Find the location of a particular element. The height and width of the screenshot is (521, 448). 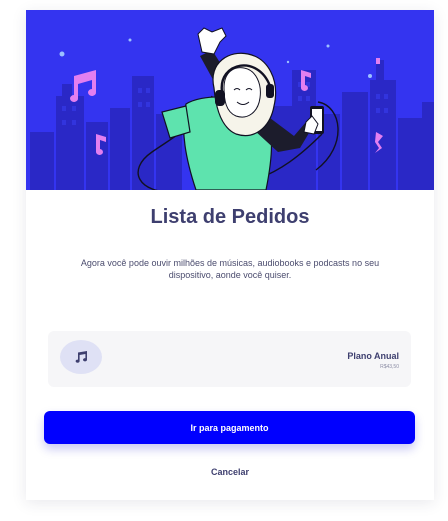

proceed-to-payment-button: Ir para pagamento is located at coordinates (229, 427).